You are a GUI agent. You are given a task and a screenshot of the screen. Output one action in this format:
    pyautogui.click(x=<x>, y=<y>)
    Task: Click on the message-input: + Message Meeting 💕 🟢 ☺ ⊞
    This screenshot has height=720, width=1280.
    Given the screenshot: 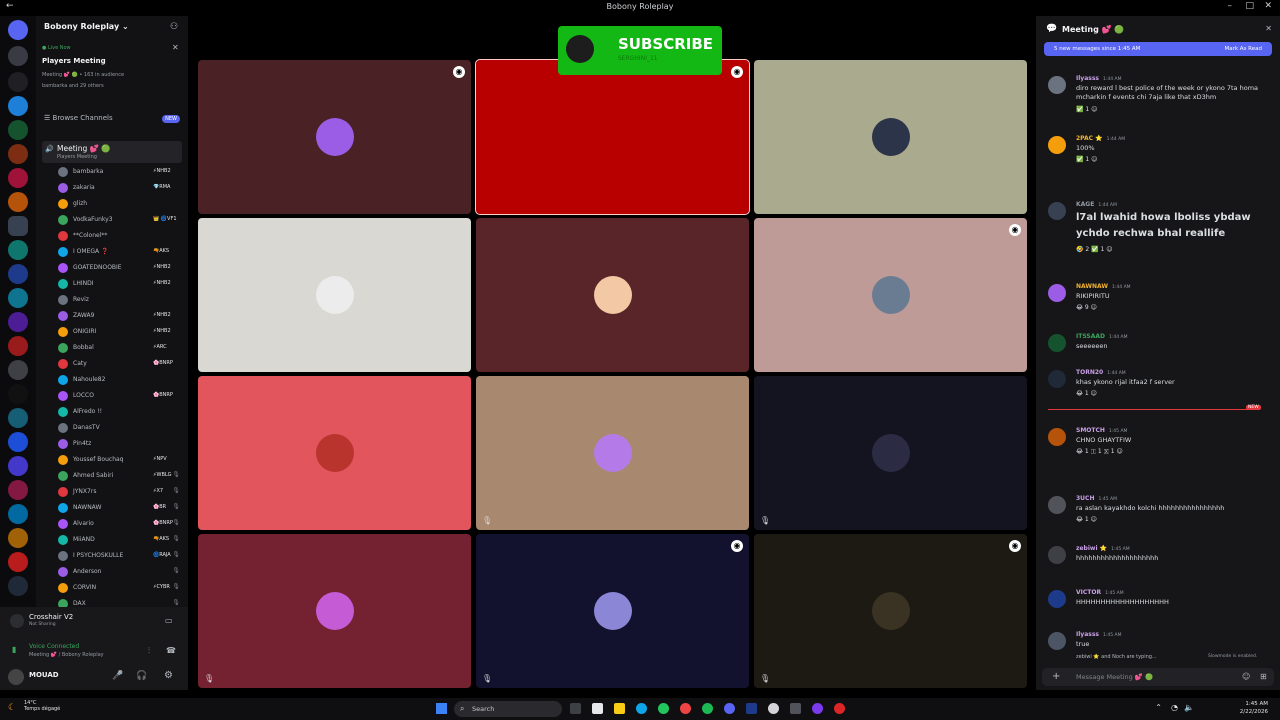 What is the action you would take?
    pyautogui.click(x=1158, y=677)
    